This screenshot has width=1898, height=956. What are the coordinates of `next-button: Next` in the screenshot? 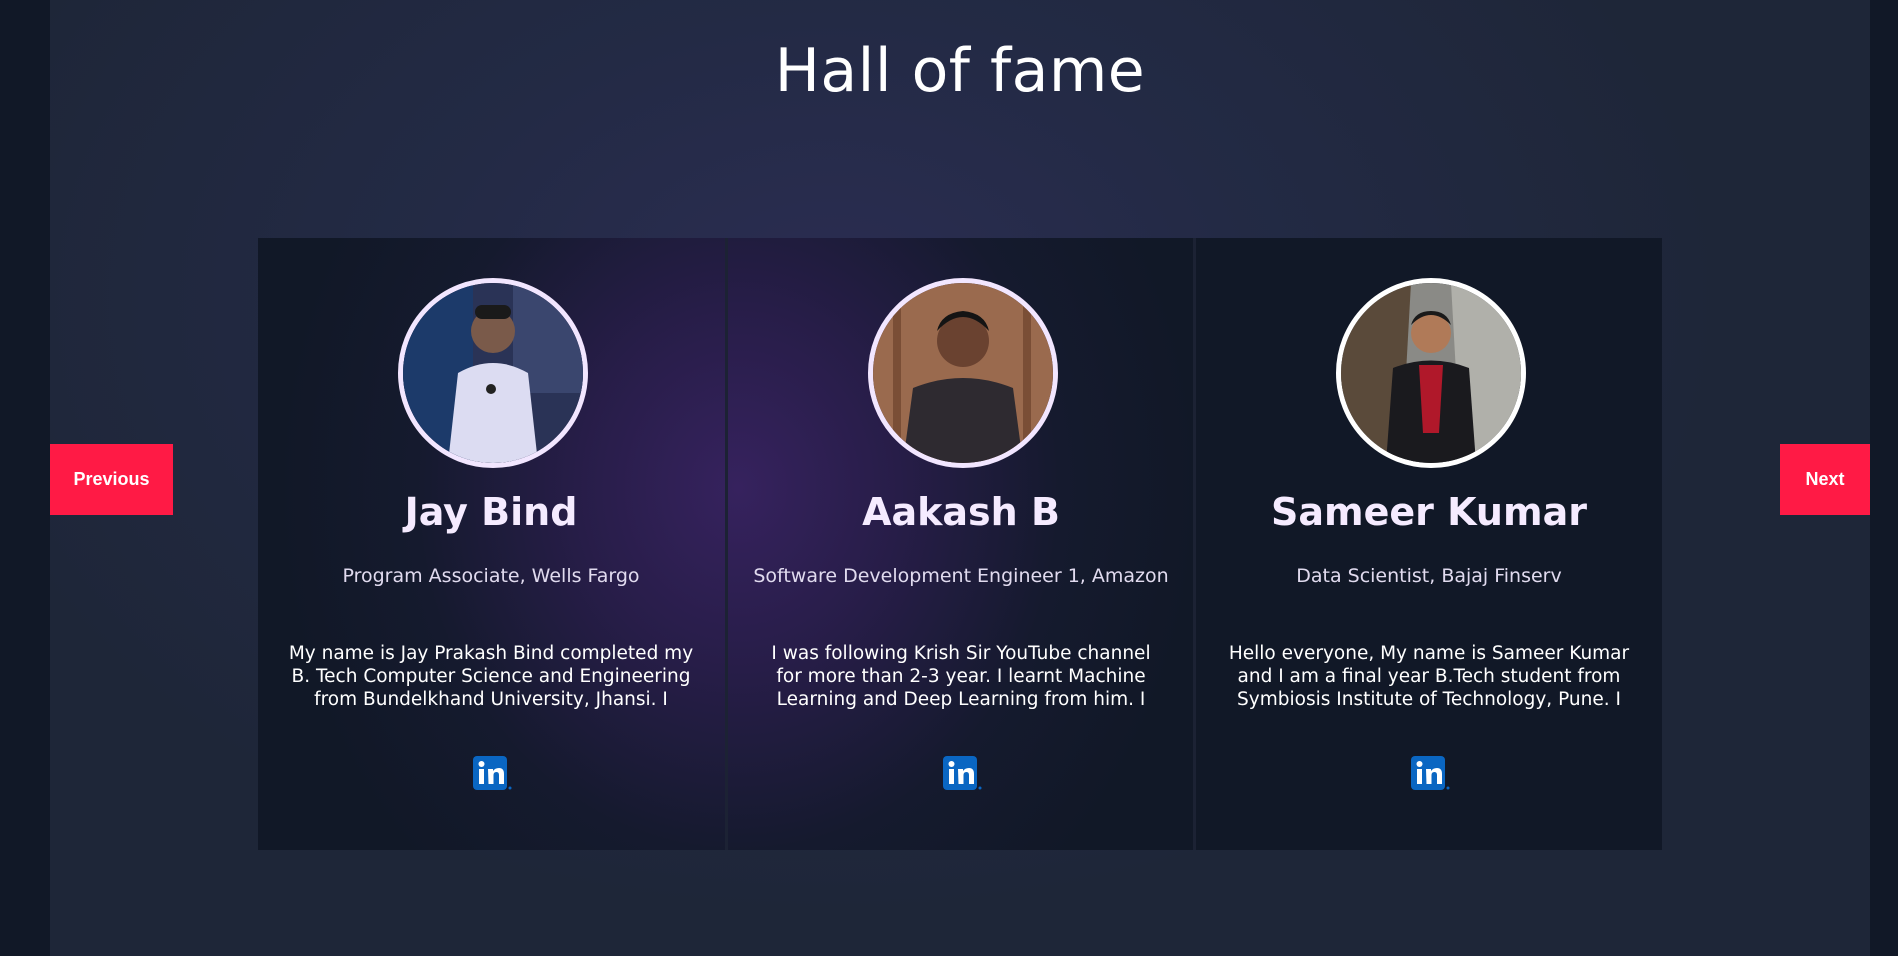 It's located at (1825, 479).